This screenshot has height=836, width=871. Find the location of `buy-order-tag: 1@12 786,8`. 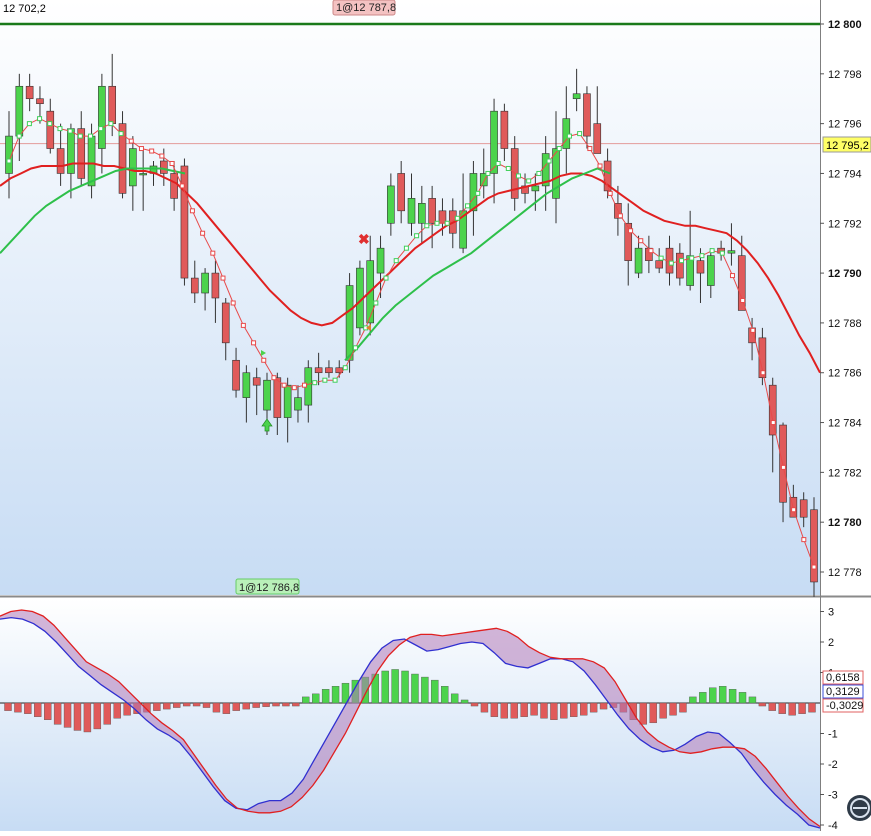

buy-order-tag: 1@12 786,8 is located at coordinates (269, 588).